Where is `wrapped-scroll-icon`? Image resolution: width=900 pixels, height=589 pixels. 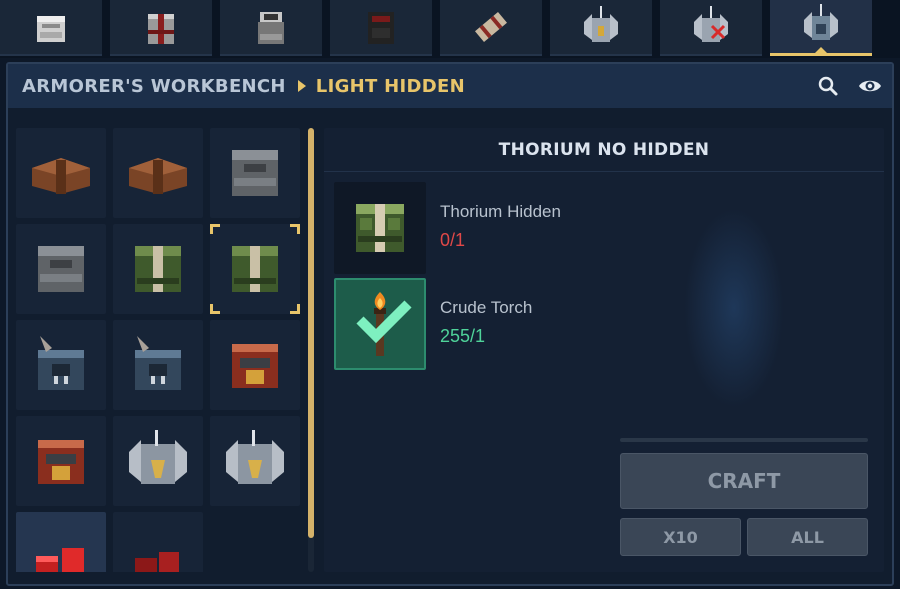 wrapped-scroll-icon is located at coordinates (491, 27).